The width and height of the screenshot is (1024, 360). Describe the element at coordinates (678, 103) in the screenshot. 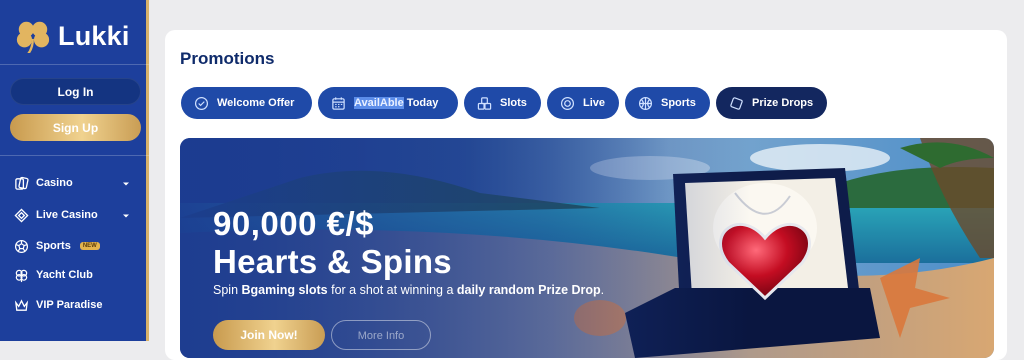

I see `tab-label: Sports` at that location.